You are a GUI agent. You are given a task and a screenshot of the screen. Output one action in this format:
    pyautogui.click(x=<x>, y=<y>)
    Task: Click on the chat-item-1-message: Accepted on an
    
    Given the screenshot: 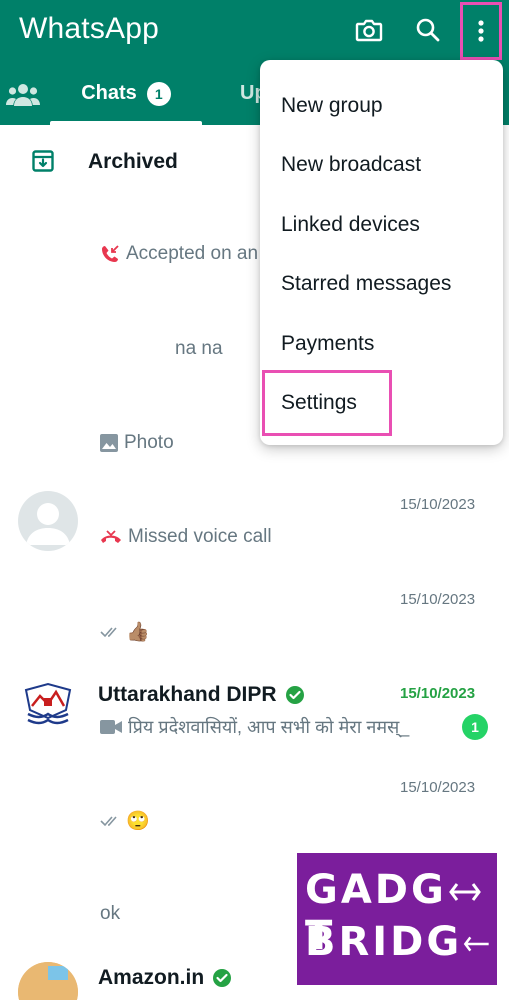 What is the action you would take?
    pyautogui.click(x=179, y=254)
    